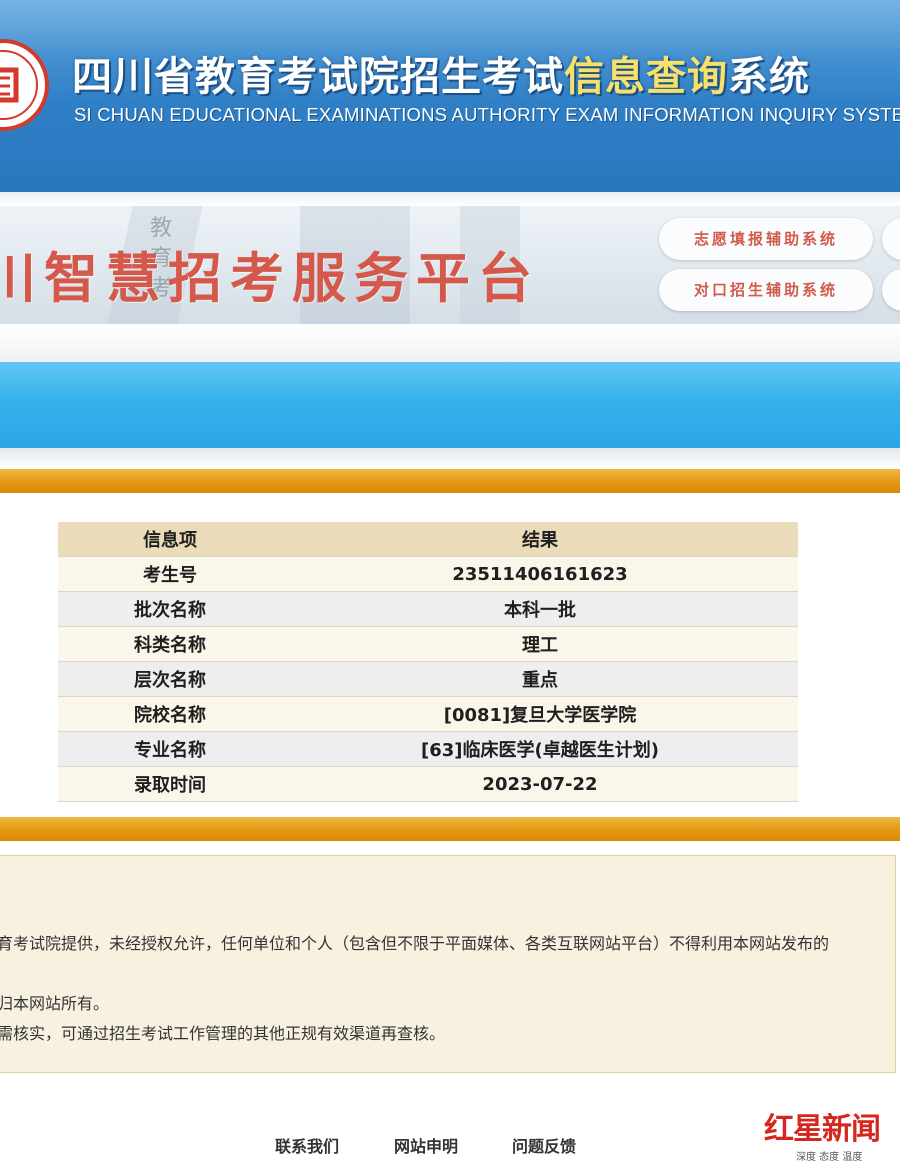  What do you see at coordinates (544, 1145) in the screenshot?
I see `feedback-link: 问题反馈` at bounding box center [544, 1145].